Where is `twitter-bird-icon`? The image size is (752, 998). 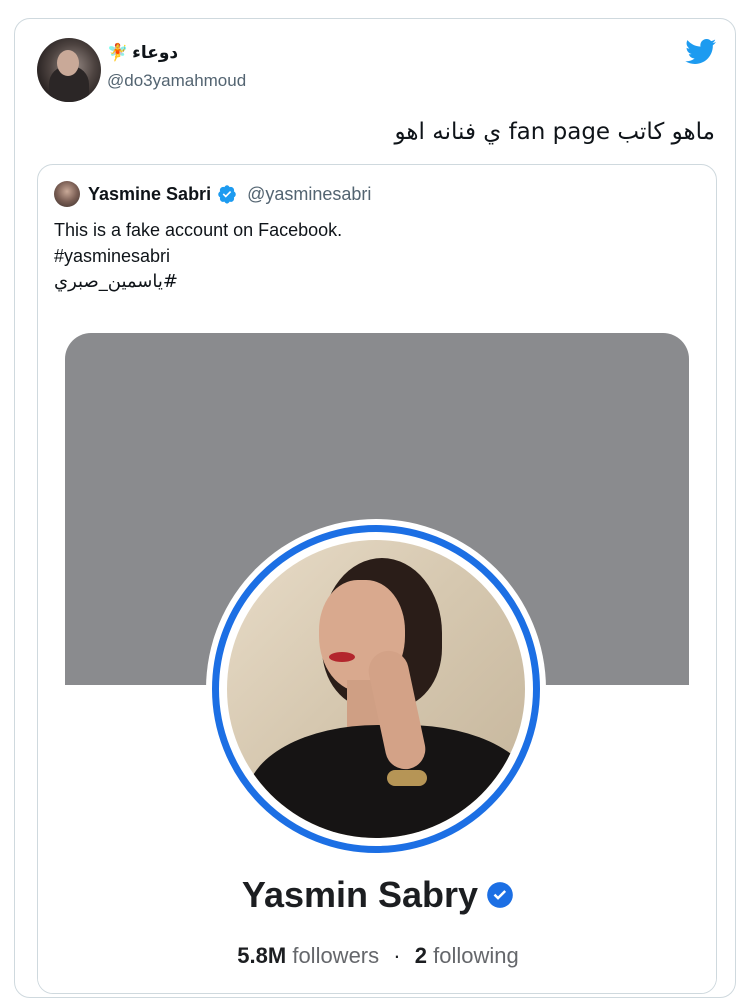
twitter-bird-icon is located at coordinates (701, 52).